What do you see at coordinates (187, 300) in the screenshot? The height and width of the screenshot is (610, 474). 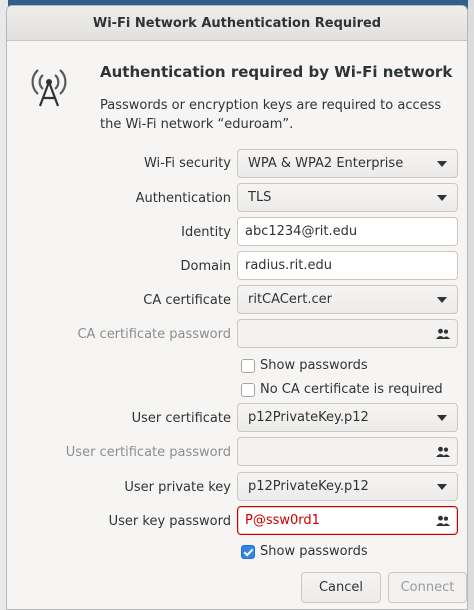 I see `ca-certificate-label: CA certificate` at bounding box center [187, 300].